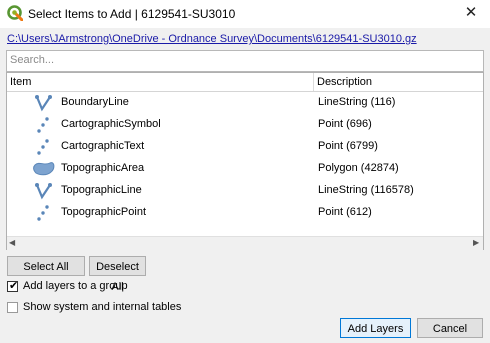  I want to click on show-system-tables-label: Show system and internal tables, so click(102, 307).